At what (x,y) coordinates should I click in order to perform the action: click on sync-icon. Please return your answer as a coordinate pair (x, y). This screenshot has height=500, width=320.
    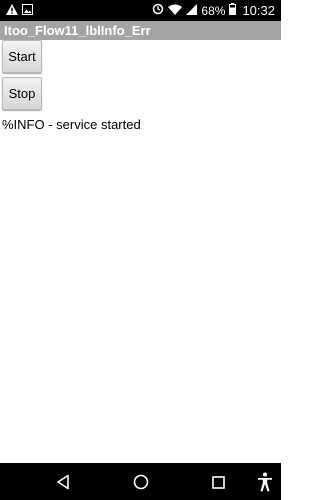
    Looking at the image, I should click on (158, 10).